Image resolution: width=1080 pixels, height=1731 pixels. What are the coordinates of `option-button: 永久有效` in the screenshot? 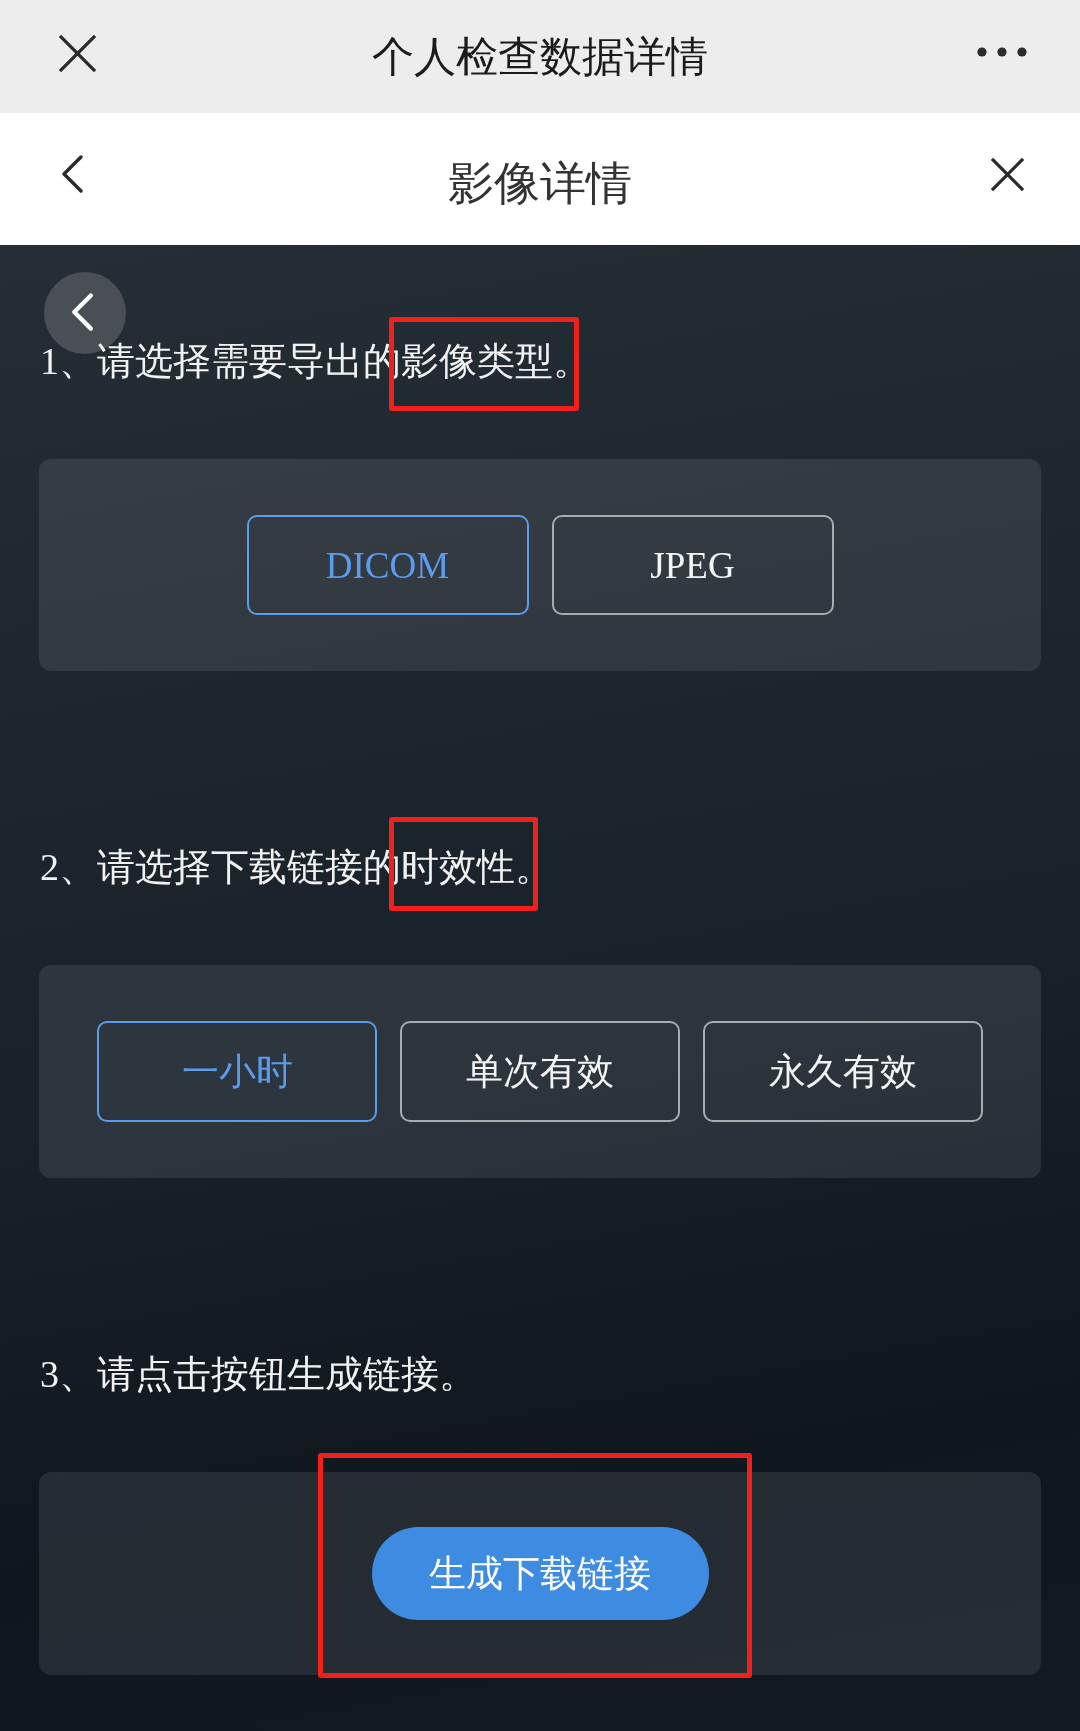 It's located at (843, 1071).